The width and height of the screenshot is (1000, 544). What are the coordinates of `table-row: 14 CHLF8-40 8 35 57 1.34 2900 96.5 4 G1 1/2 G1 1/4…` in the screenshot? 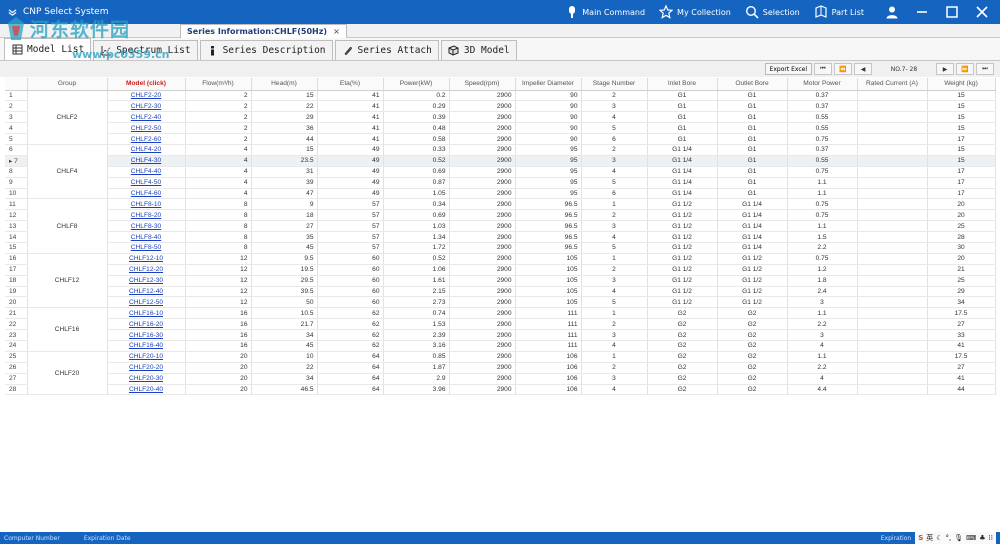 It's located at (500, 237).